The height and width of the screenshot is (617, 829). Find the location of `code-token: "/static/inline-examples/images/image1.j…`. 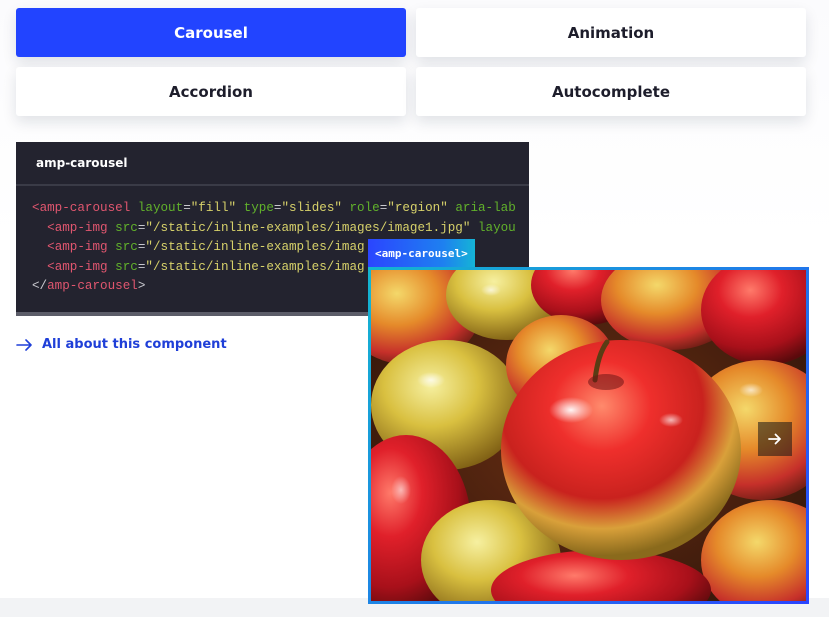

code-token: "/static/inline-examples/images/image1.j… is located at coordinates (308, 227).